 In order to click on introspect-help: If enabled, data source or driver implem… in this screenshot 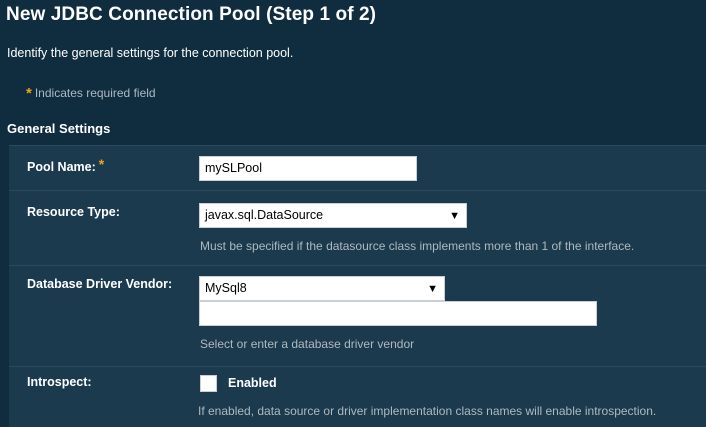, I will do `click(427, 411)`.